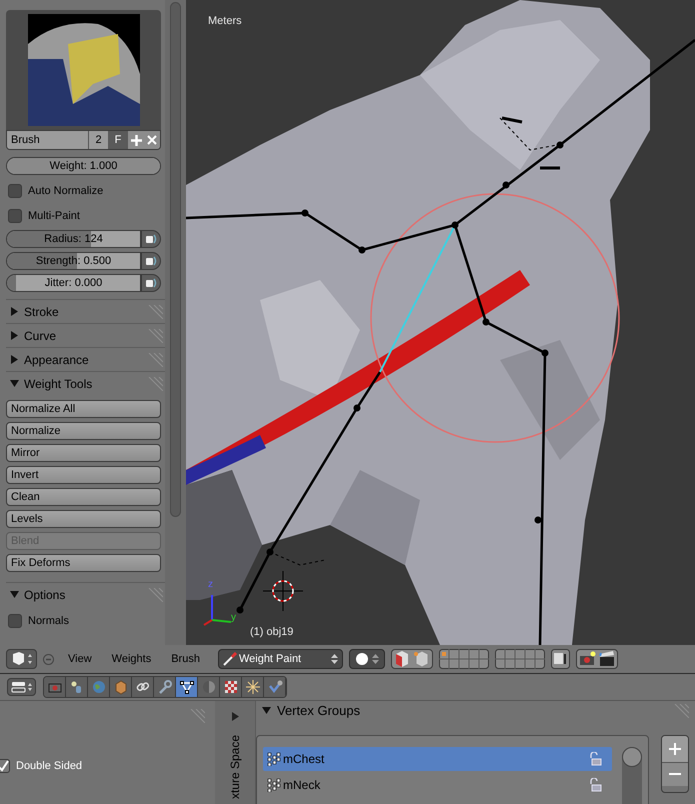  What do you see at coordinates (82, 359) in the screenshot?
I see `panel-title: Appearance` at bounding box center [82, 359].